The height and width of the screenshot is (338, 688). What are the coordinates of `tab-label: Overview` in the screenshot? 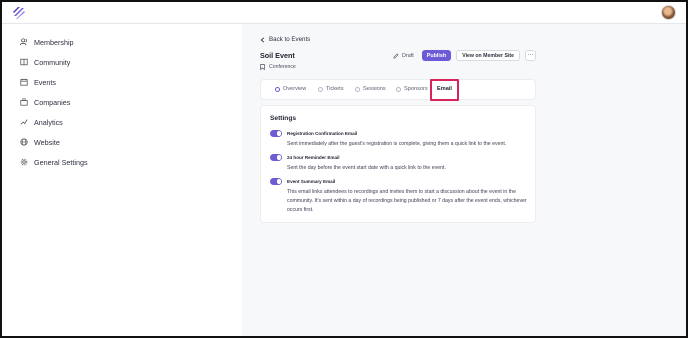 It's located at (295, 89).